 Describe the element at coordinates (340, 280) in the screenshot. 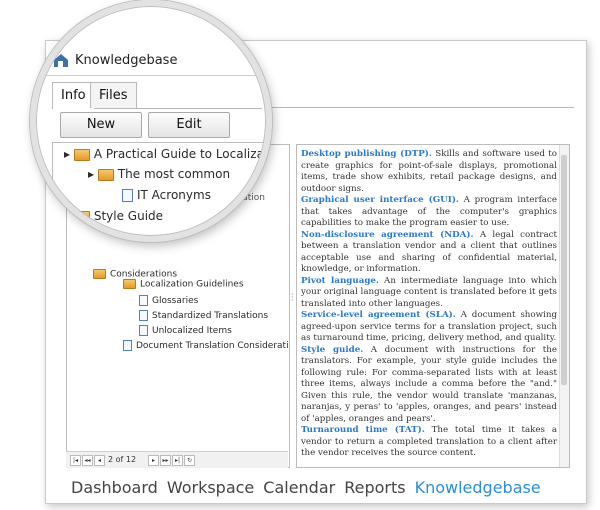

I see `glossary-term: Pivot language.` at that location.